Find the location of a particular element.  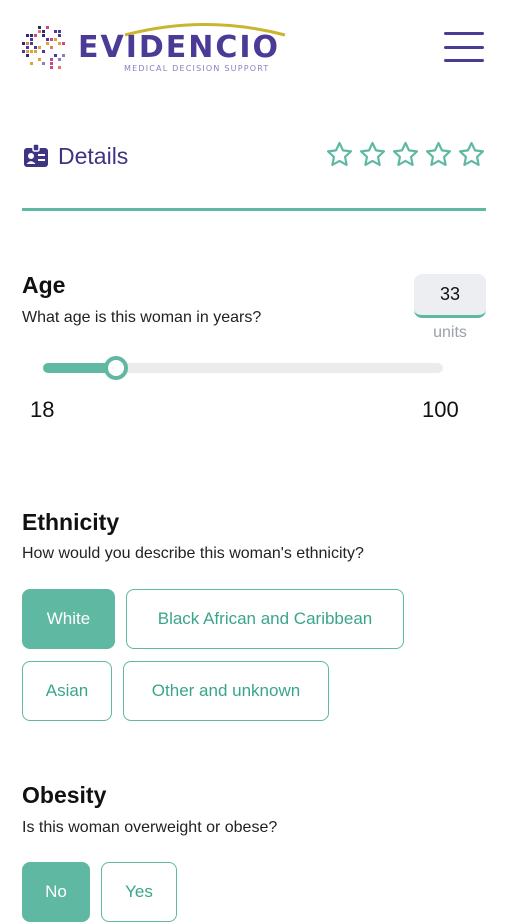

slider-max-label: 100 is located at coordinates (440, 409).